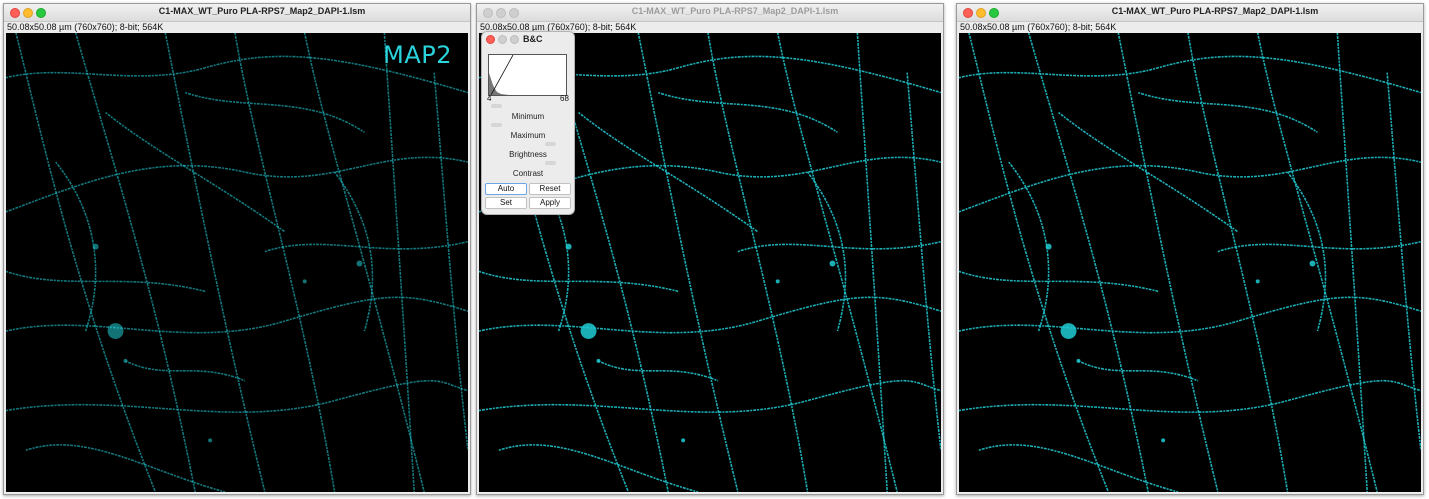  I want to click on slider-label: Brightness, so click(528, 154).